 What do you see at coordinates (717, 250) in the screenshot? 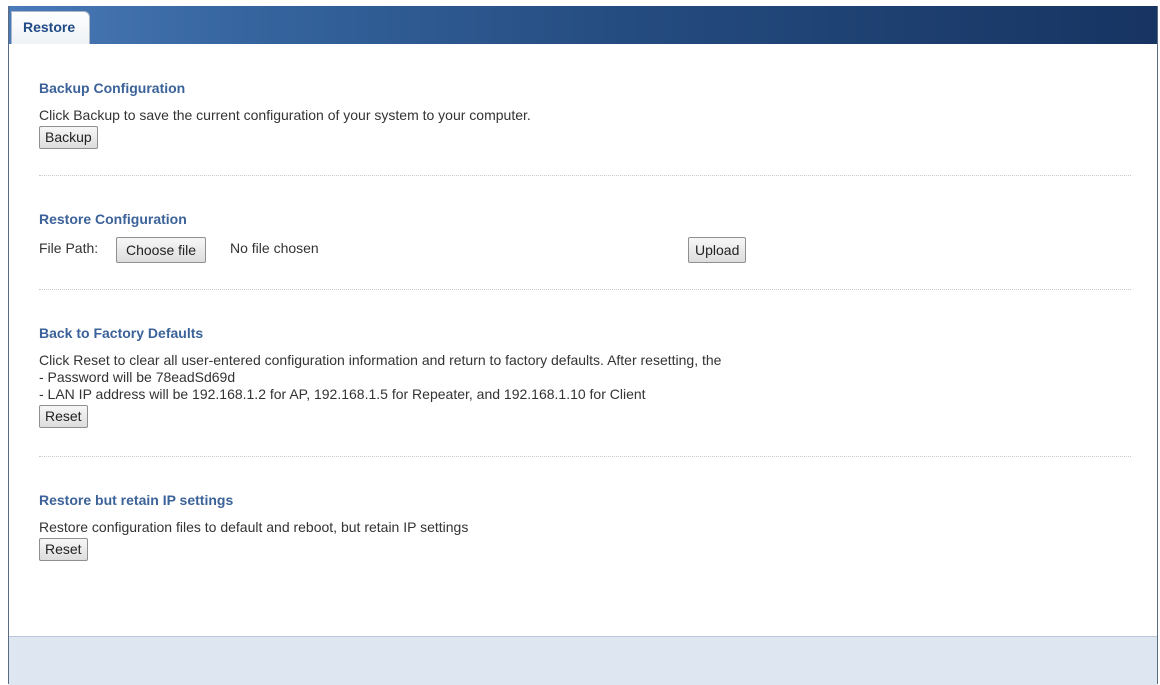
I see `upload-button: Upload` at bounding box center [717, 250].